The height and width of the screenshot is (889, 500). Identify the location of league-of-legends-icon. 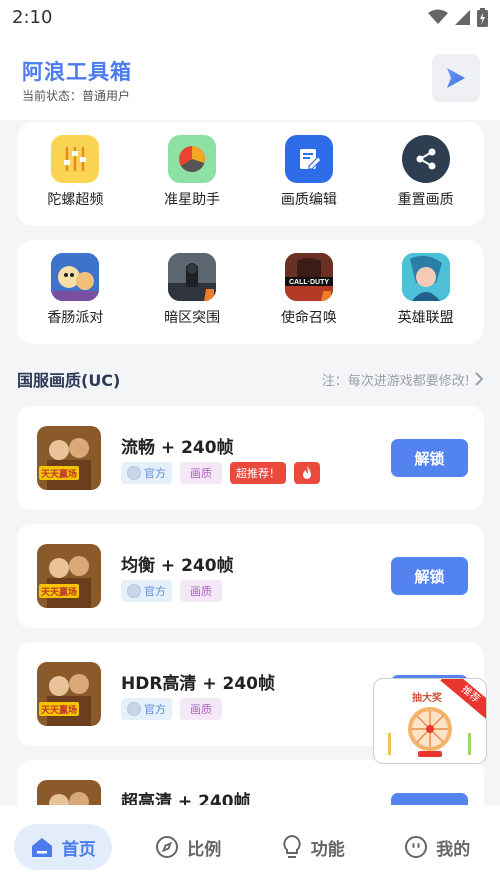
(425, 277).